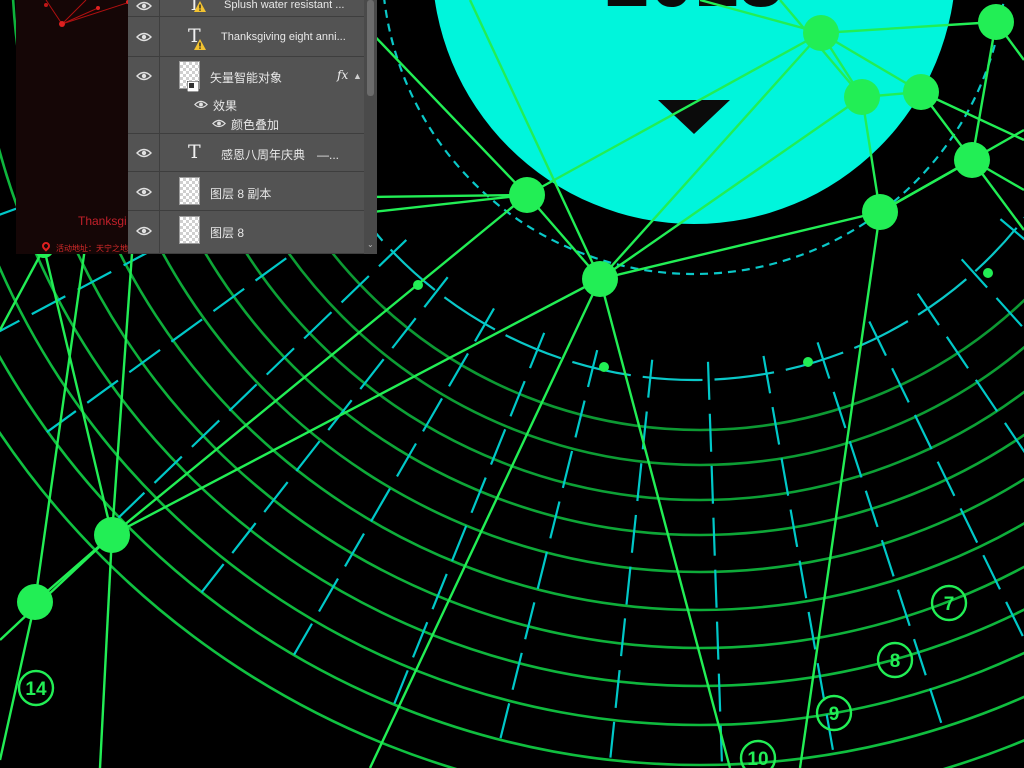 The width and height of the screenshot is (1024, 768). Describe the element at coordinates (246, 232) in the screenshot. I see `layer-row-layer8: 图层 8` at that location.